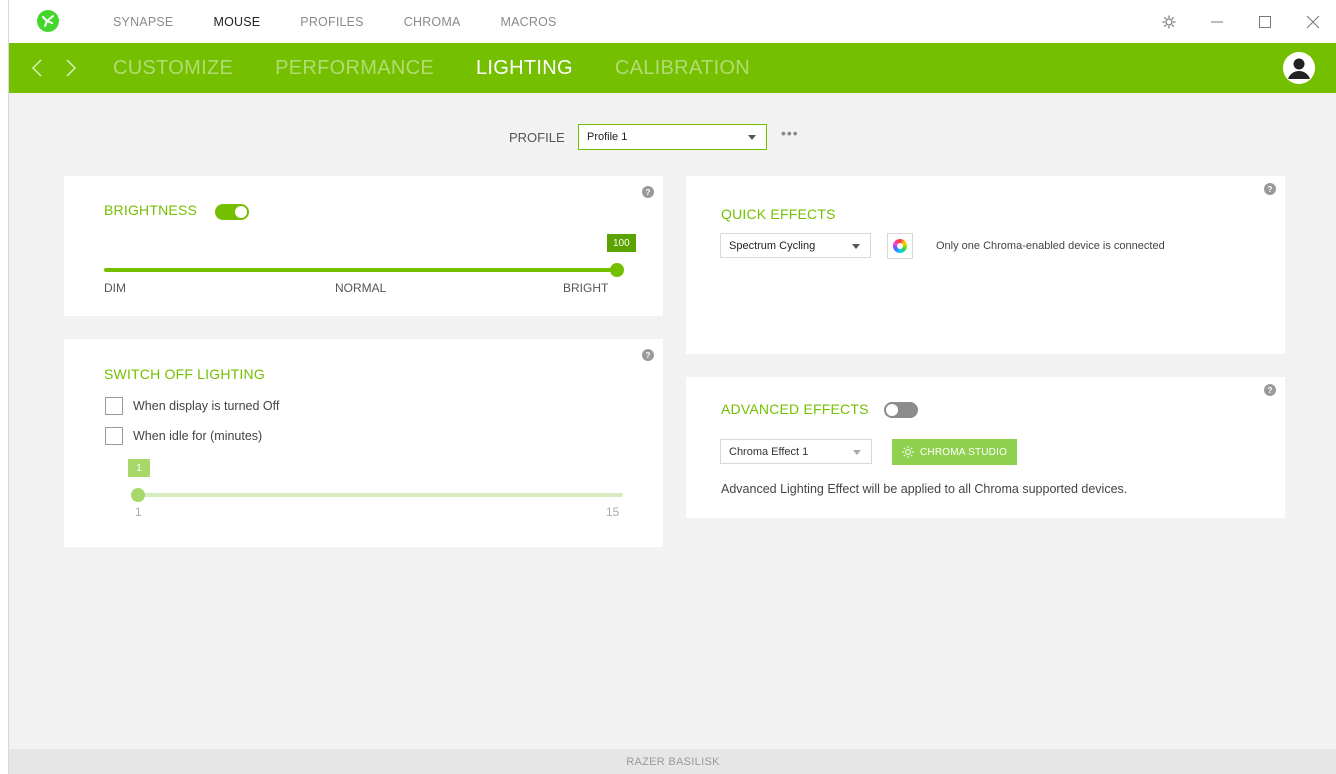 Image resolution: width=1336 pixels, height=774 pixels. Describe the element at coordinates (361, 288) in the screenshot. I see `brightness-mid-label: NORMAL` at that location.